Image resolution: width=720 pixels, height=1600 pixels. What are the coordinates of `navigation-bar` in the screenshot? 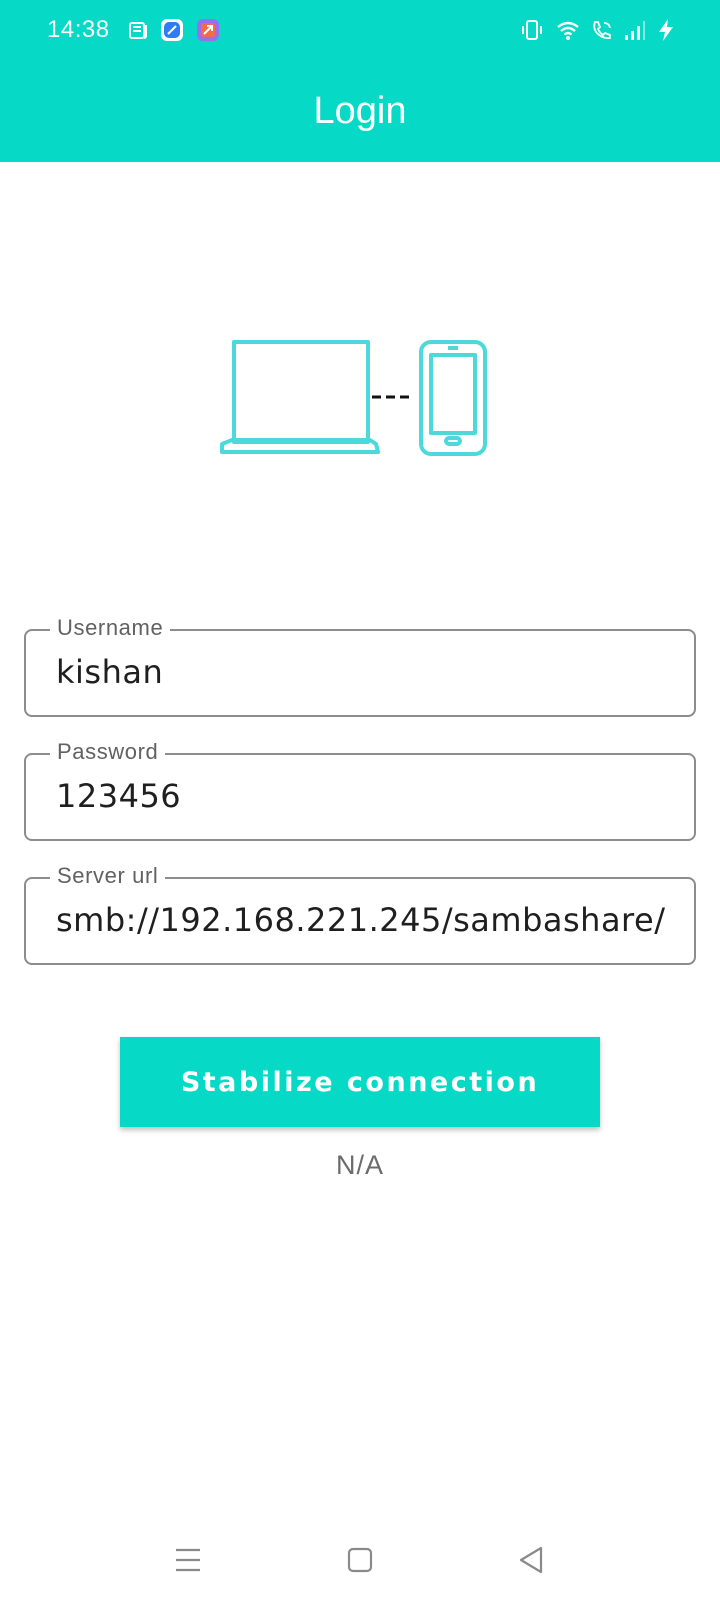 It's located at (360, 1560).